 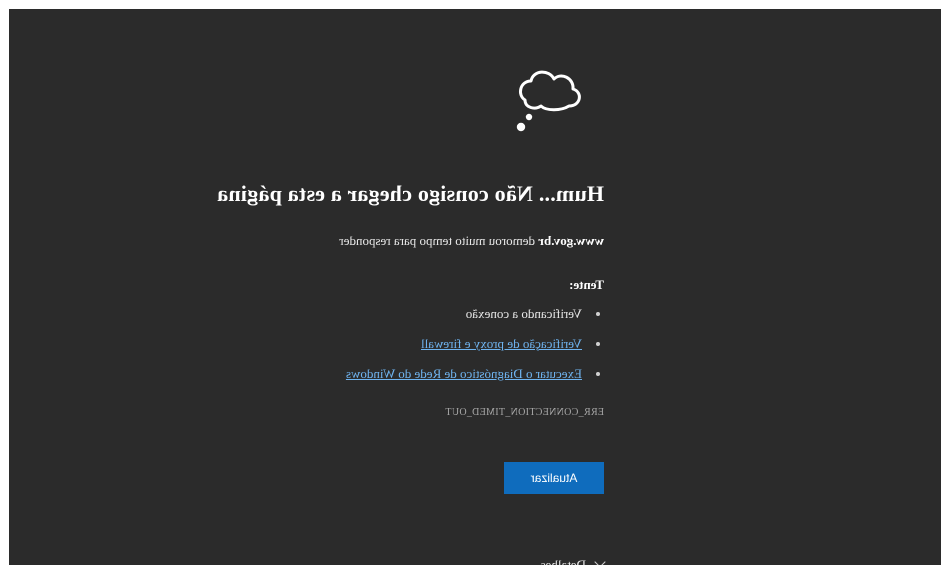 I want to click on error-message: demorou muito tempo para responder, so click(x=439, y=240).